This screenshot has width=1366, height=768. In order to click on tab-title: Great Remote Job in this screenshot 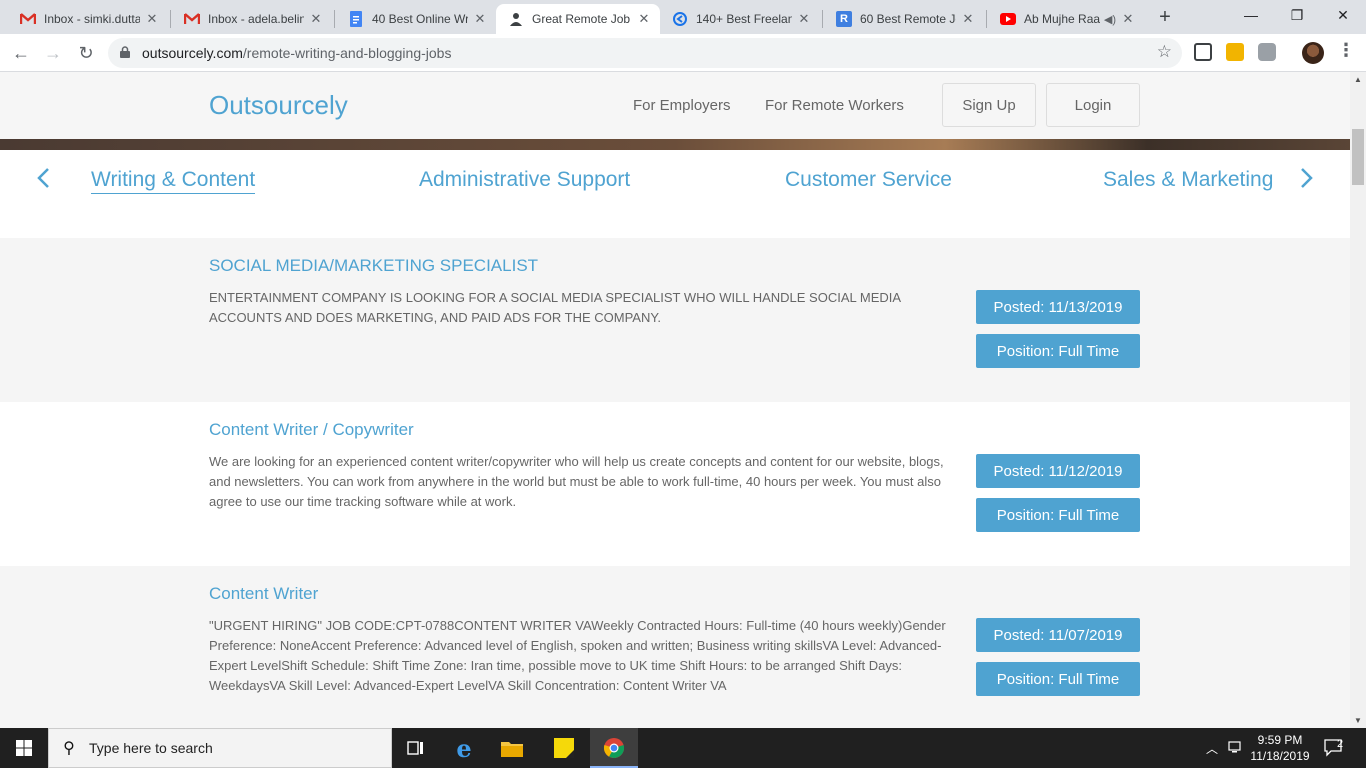, I will do `click(581, 19)`.